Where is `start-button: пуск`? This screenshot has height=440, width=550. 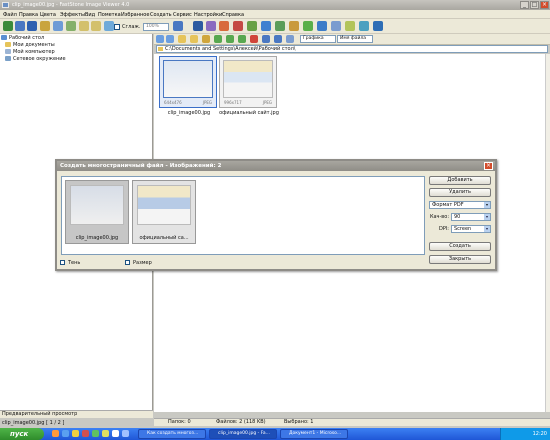
start-button: пуск is located at coordinates (22, 434).